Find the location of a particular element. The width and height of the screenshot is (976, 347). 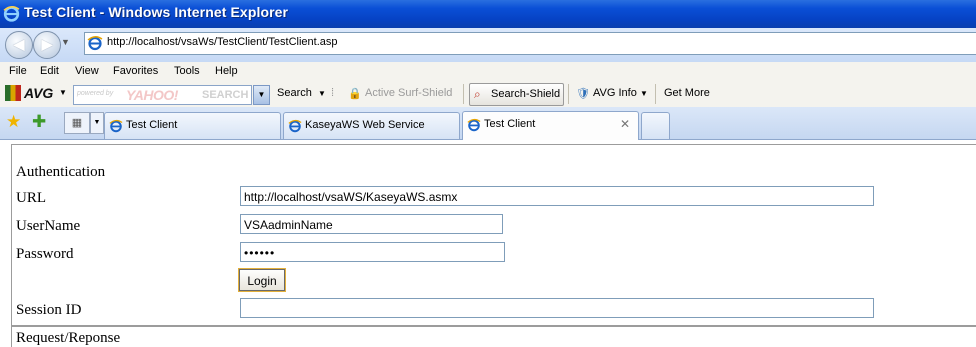

tab-test-client-1: Test Client is located at coordinates (192, 125).